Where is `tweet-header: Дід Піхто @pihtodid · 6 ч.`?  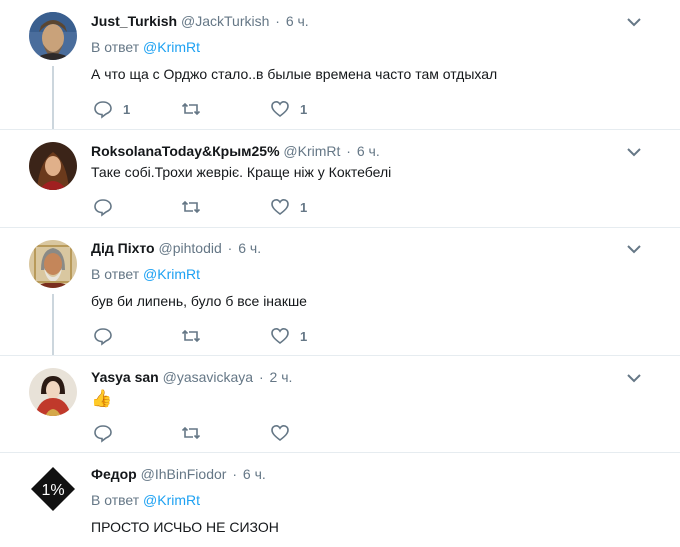 tweet-header: Дід Піхто @pihtodid · 6 ч. is located at coordinates (176, 248).